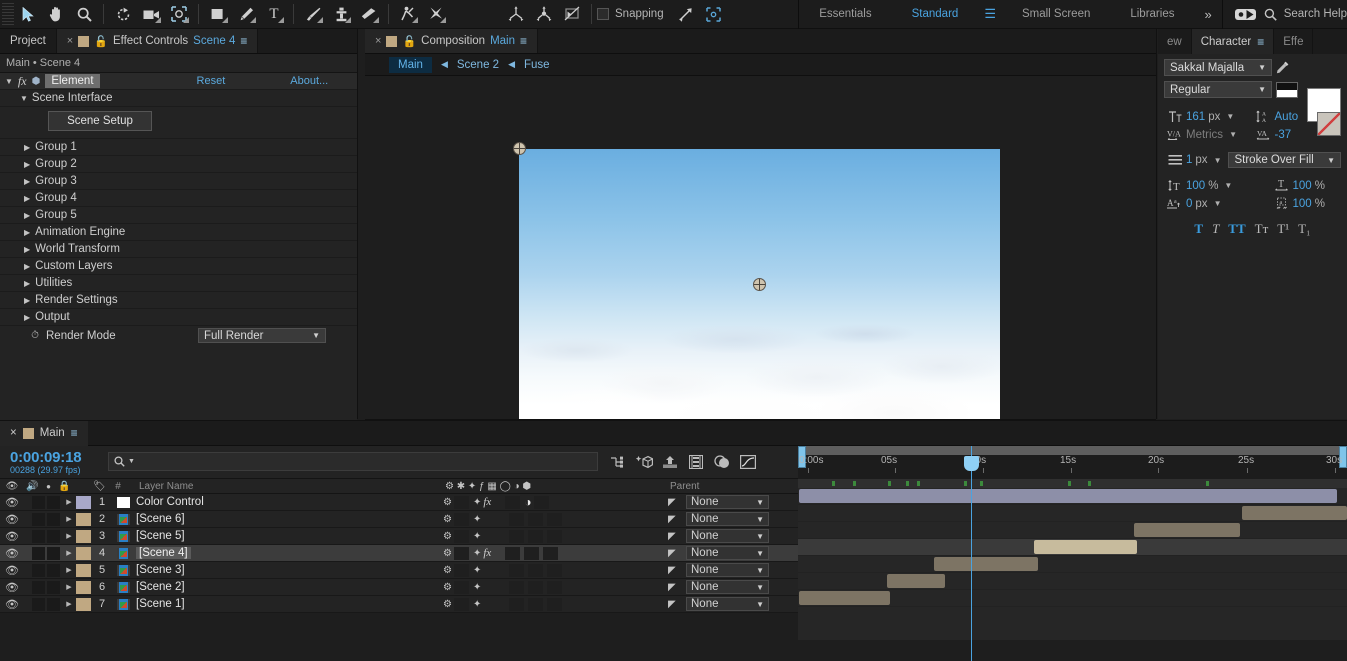 The height and width of the screenshot is (661, 1347). What do you see at coordinates (178, 300) in the screenshot?
I see `group-row-render-settings: ▶ Render Settings` at bounding box center [178, 300].